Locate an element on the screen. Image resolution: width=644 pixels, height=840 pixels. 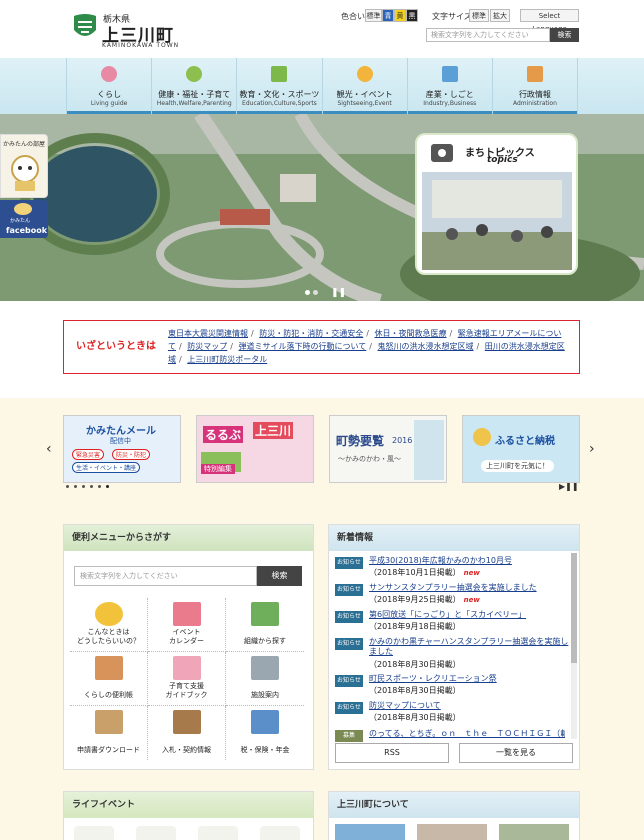
emergency-link: 上三川町防災ポータル is located at coordinates (227, 359).